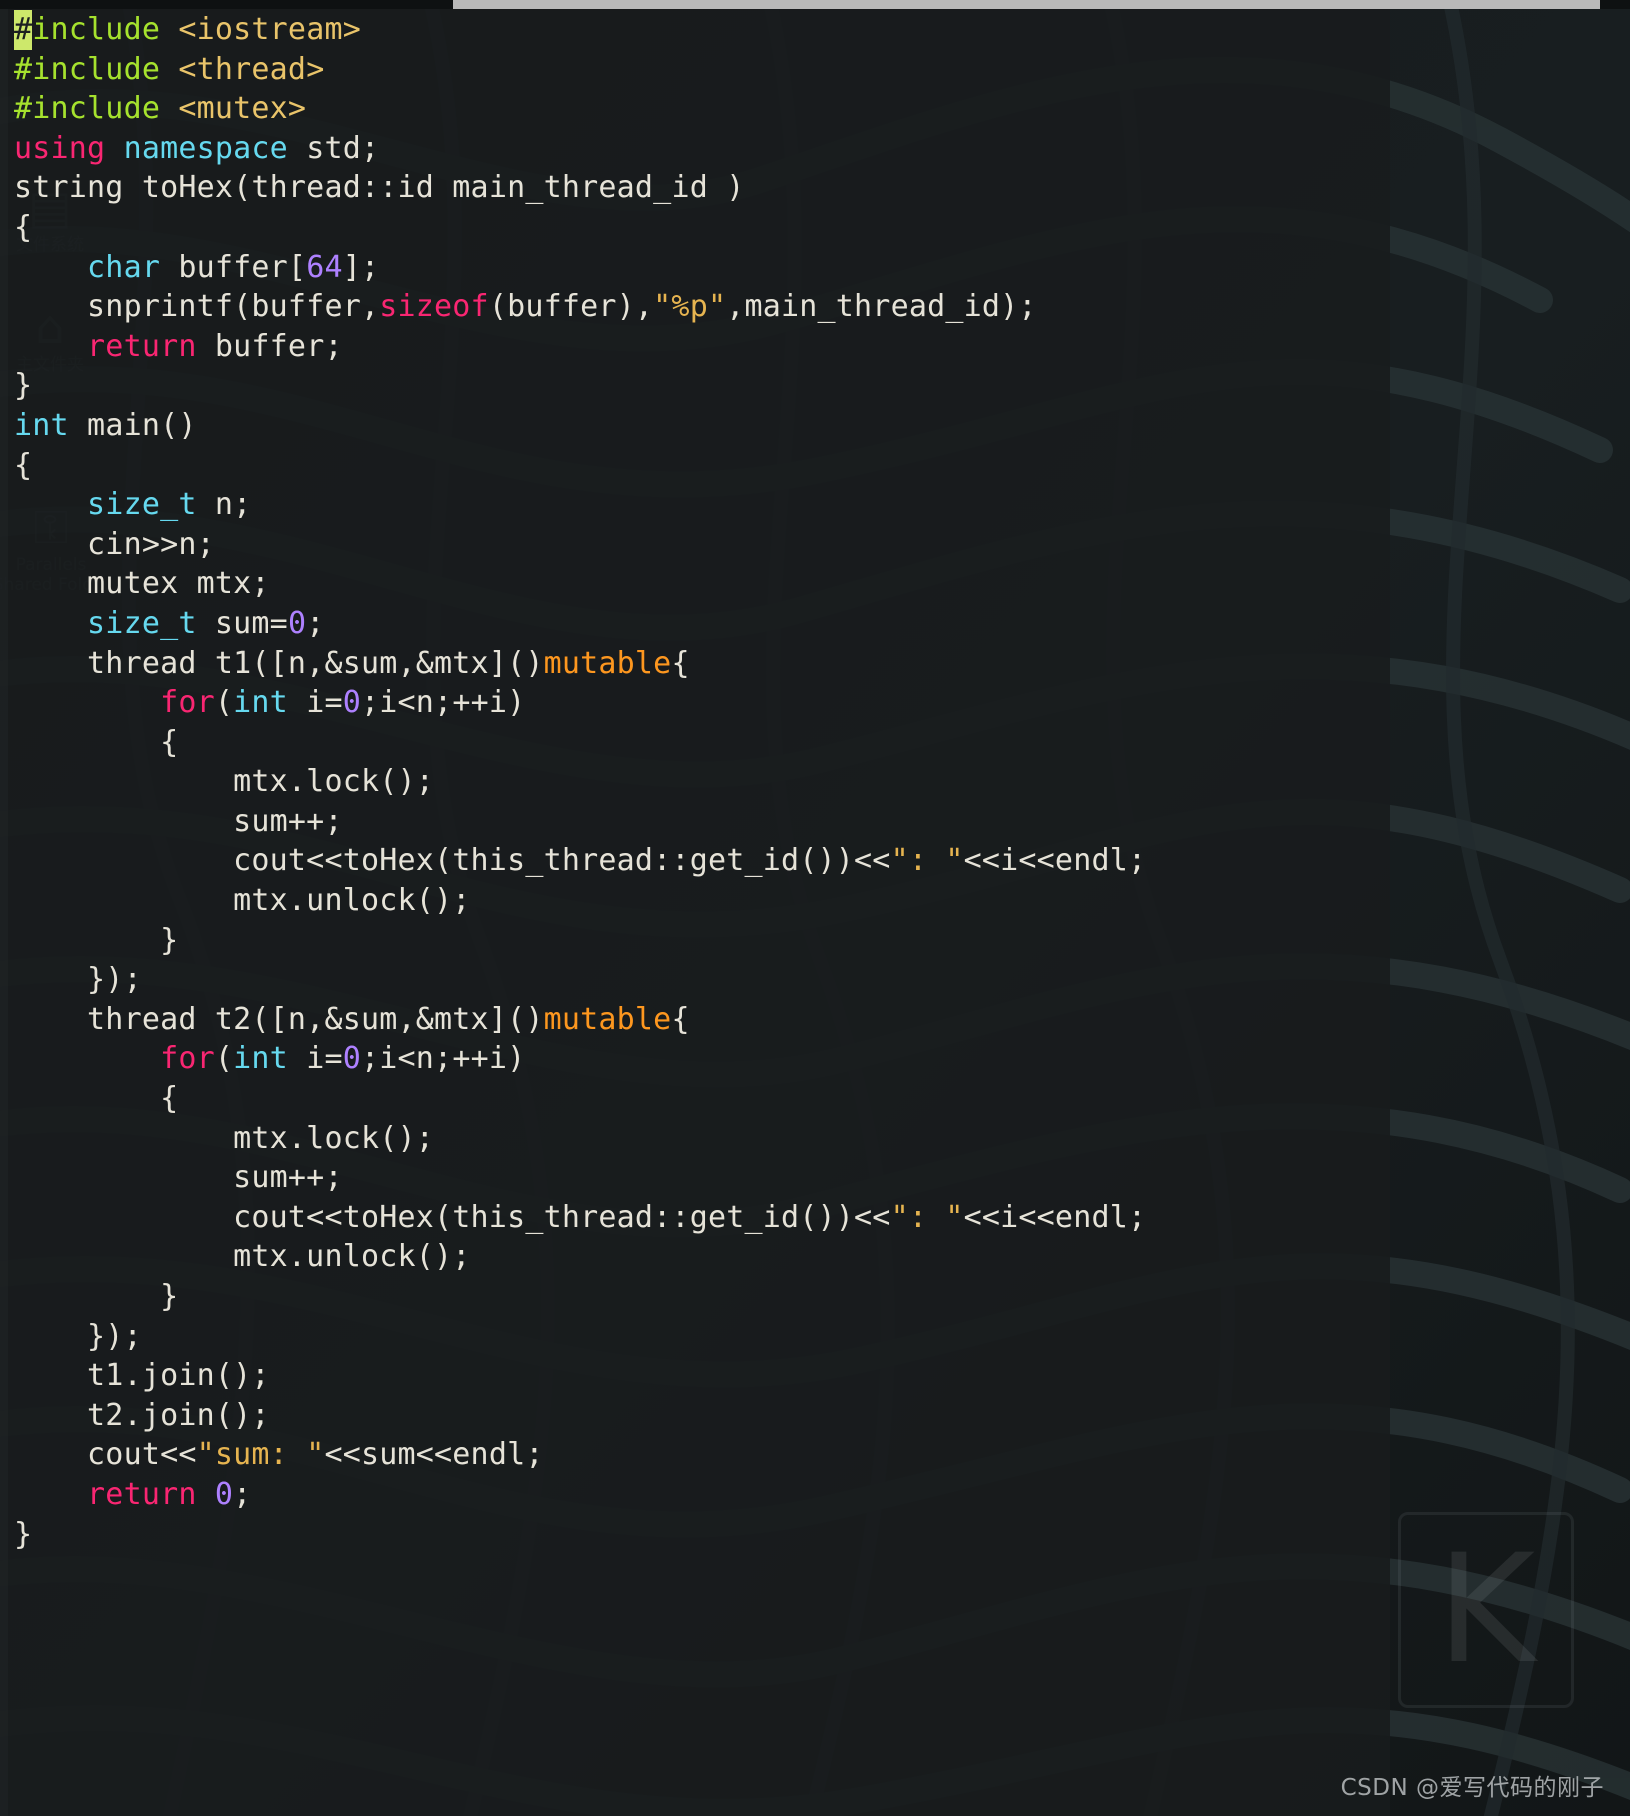  I want to click on code-token: sum=, so click(242, 623).